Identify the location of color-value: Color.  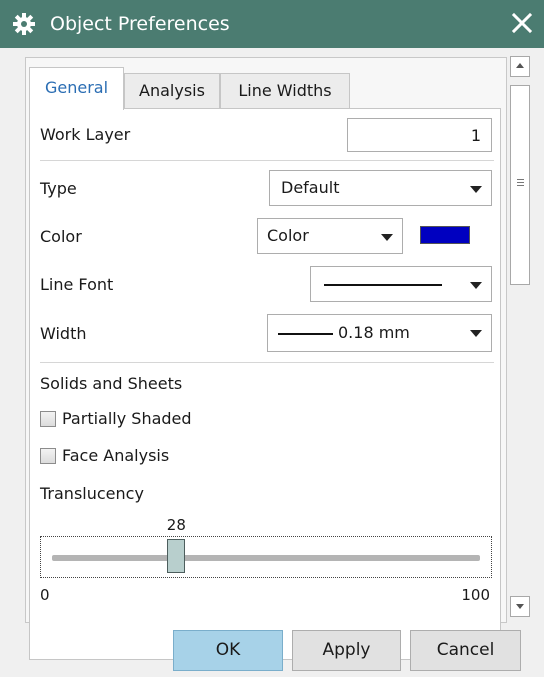
(288, 235).